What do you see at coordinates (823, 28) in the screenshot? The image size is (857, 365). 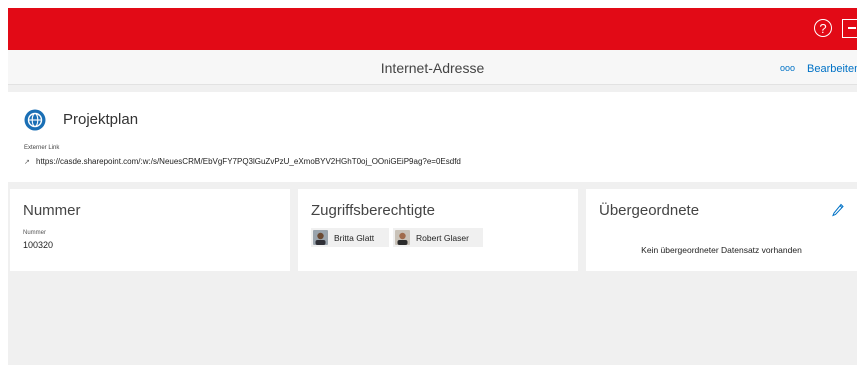 I see `help-icon: ?` at bounding box center [823, 28].